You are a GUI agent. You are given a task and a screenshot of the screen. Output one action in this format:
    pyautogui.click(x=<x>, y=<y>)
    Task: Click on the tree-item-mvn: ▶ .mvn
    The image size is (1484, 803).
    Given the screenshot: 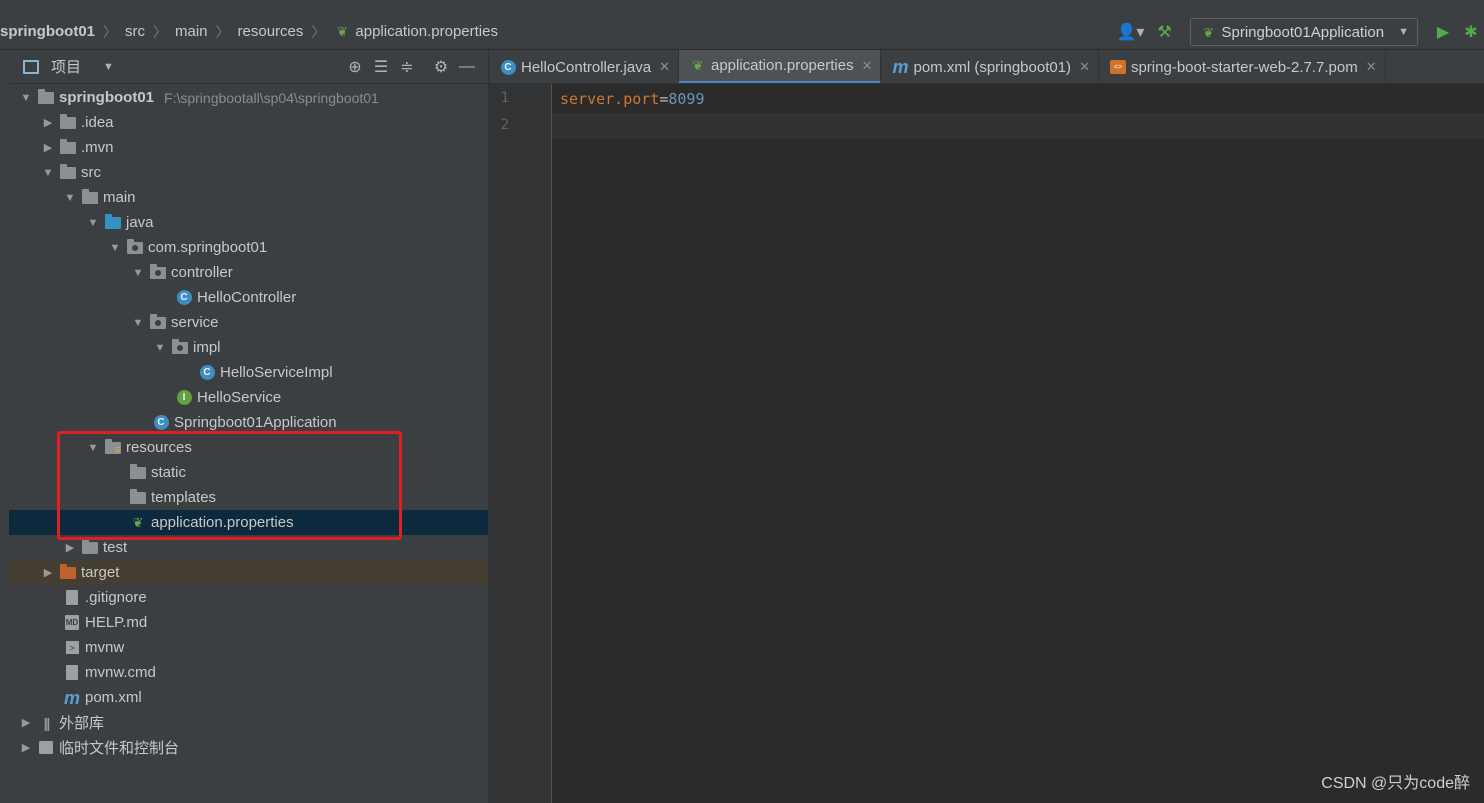 What is the action you would take?
    pyautogui.click(x=248, y=147)
    